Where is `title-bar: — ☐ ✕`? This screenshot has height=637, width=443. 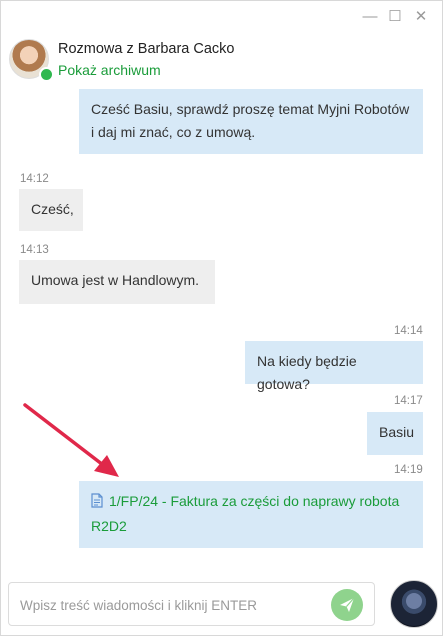 title-bar: — ☐ ✕ is located at coordinates (221, 16).